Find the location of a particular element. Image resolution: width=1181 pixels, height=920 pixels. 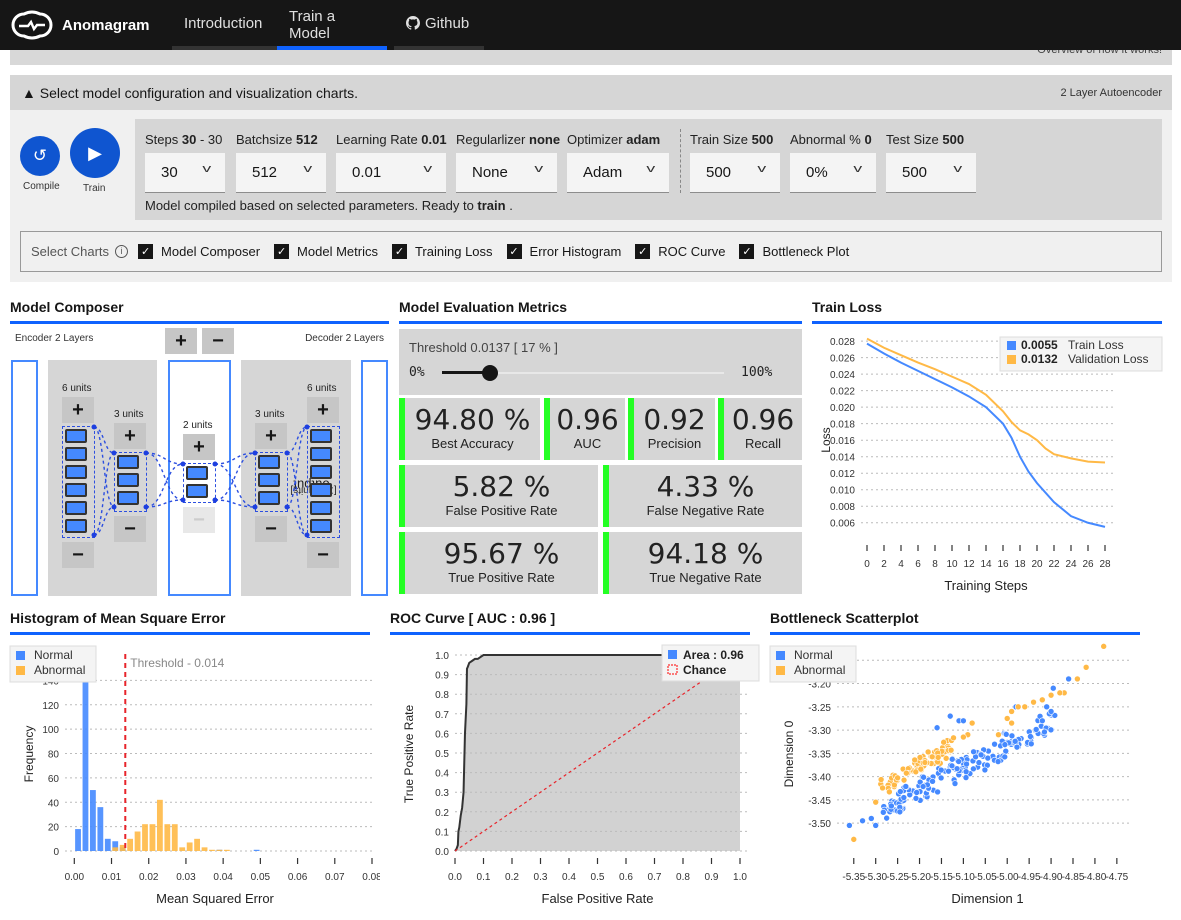

x-tick-label: 0.02 is located at coordinates (149, 877).